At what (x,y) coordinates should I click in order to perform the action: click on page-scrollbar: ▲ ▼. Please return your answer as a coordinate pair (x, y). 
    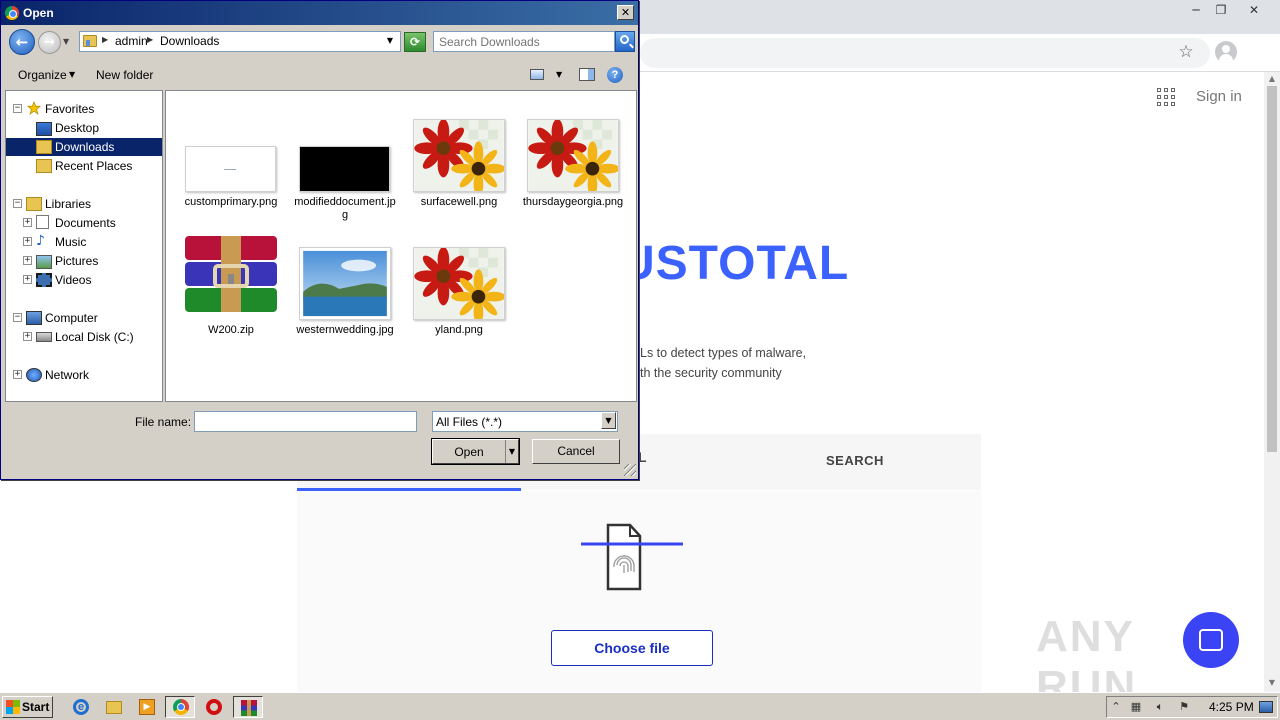
    Looking at the image, I should click on (1272, 382).